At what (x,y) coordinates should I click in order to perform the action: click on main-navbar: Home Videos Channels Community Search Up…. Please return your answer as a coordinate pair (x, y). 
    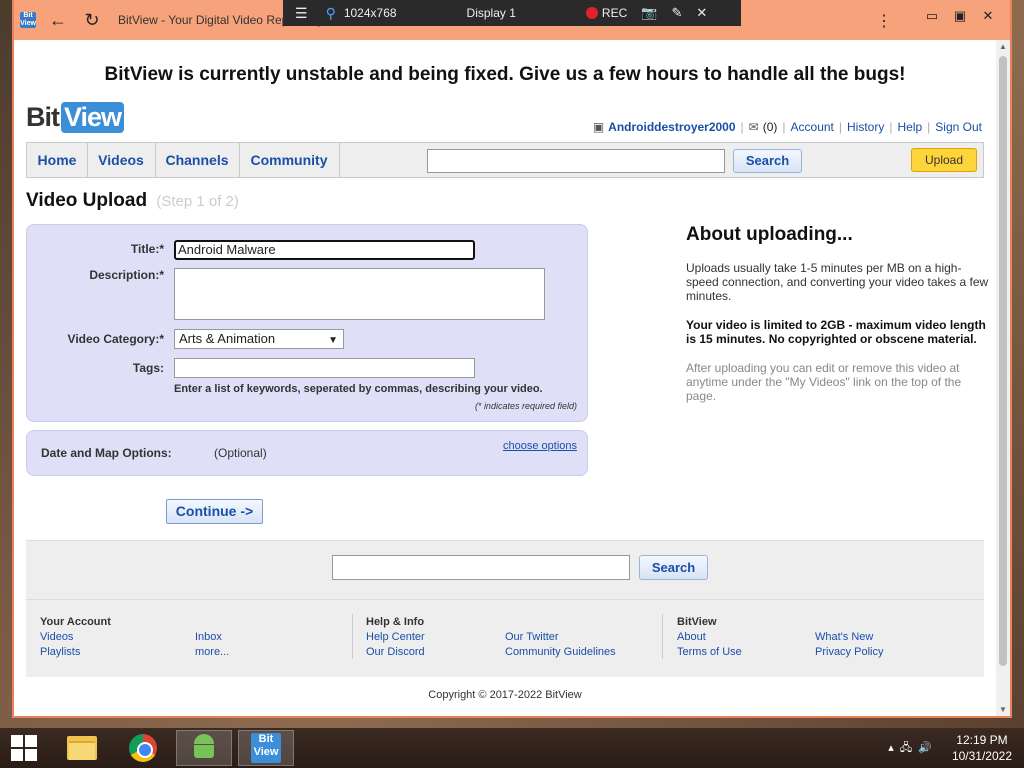
    Looking at the image, I should click on (505, 160).